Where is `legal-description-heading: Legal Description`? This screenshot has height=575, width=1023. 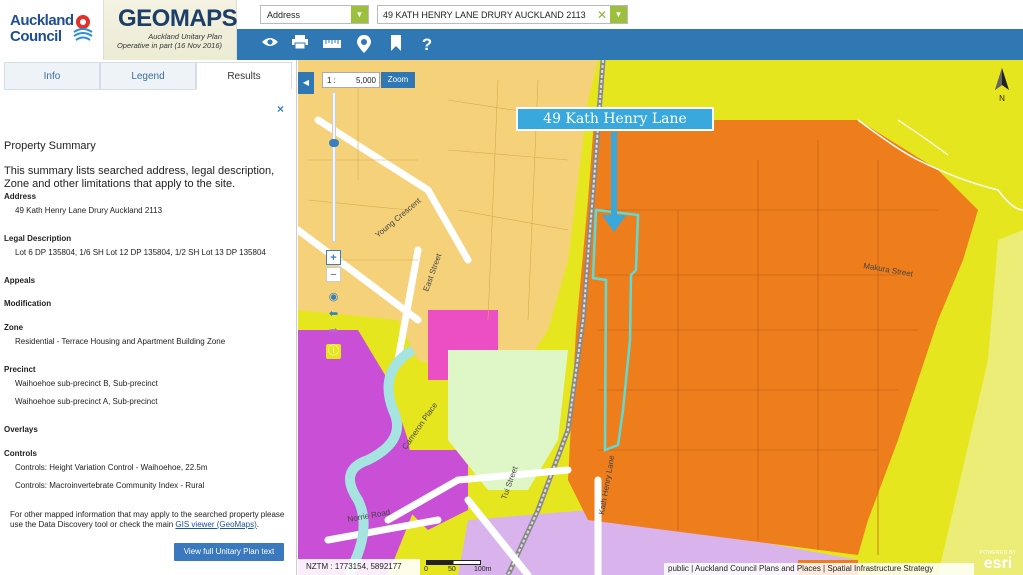
legal-description-heading: Legal Description is located at coordinates (38, 238).